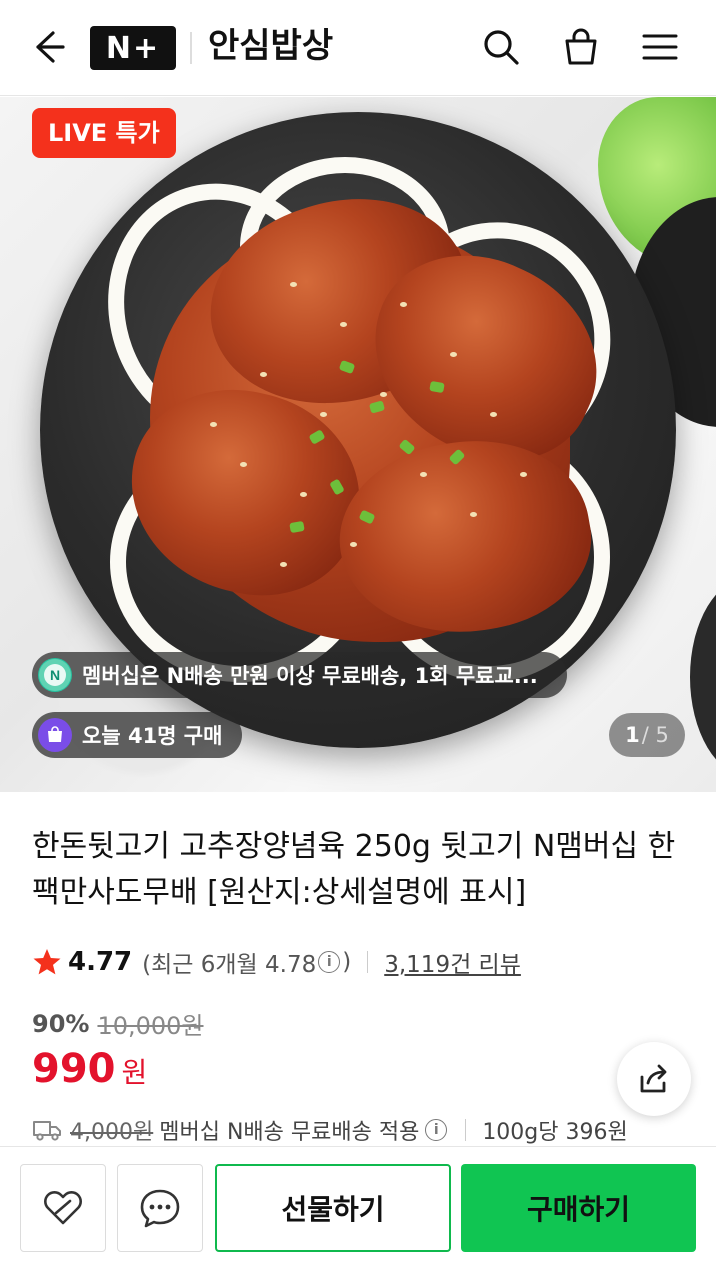  I want to click on recent-rating: (최근 6개월 4.78, so click(229, 965).